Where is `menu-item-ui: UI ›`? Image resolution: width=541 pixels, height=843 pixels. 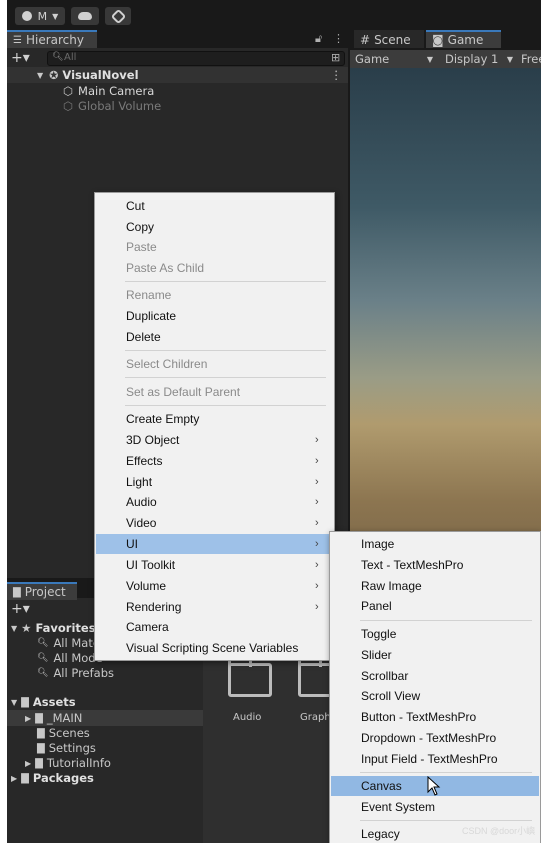 menu-item-ui: UI › is located at coordinates (214, 544).